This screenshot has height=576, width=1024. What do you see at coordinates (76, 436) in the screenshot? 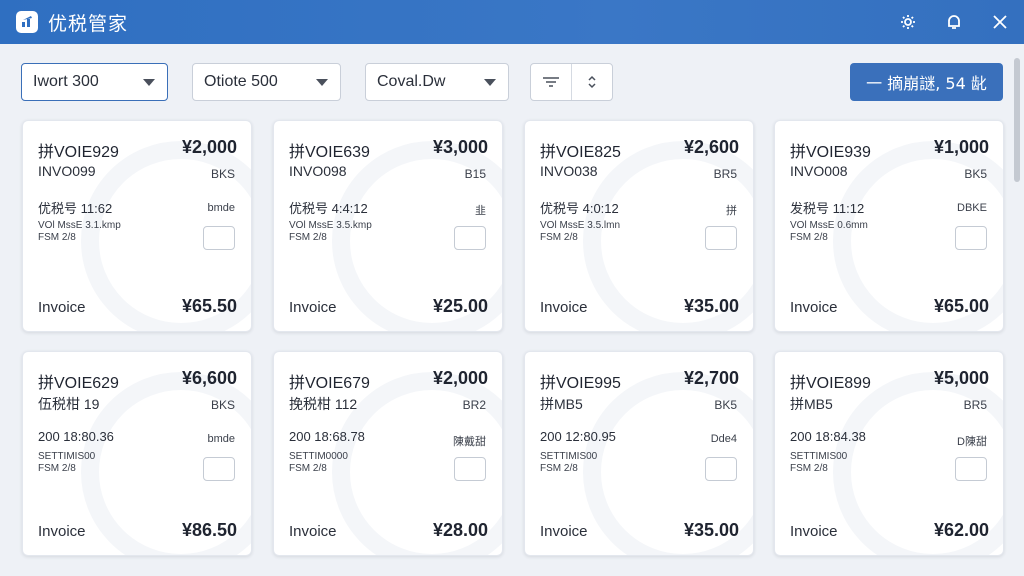
I see `card-detail-line: 200 18:80.36` at bounding box center [76, 436].